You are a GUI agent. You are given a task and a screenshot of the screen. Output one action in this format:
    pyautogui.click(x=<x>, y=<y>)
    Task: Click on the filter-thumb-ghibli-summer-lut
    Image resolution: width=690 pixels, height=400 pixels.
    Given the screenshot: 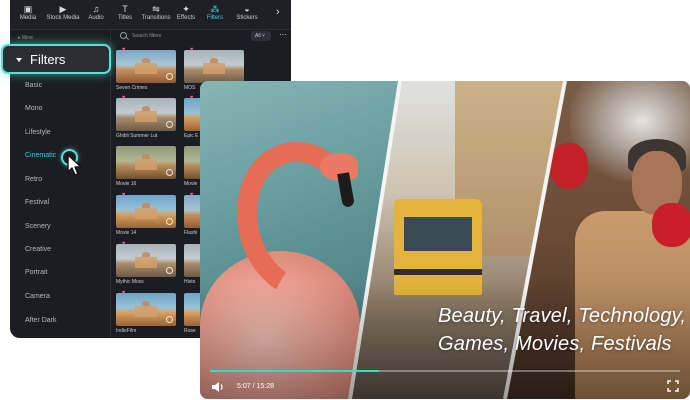 What is the action you would take?
    pyautogui.click(x=146, y=114)
    